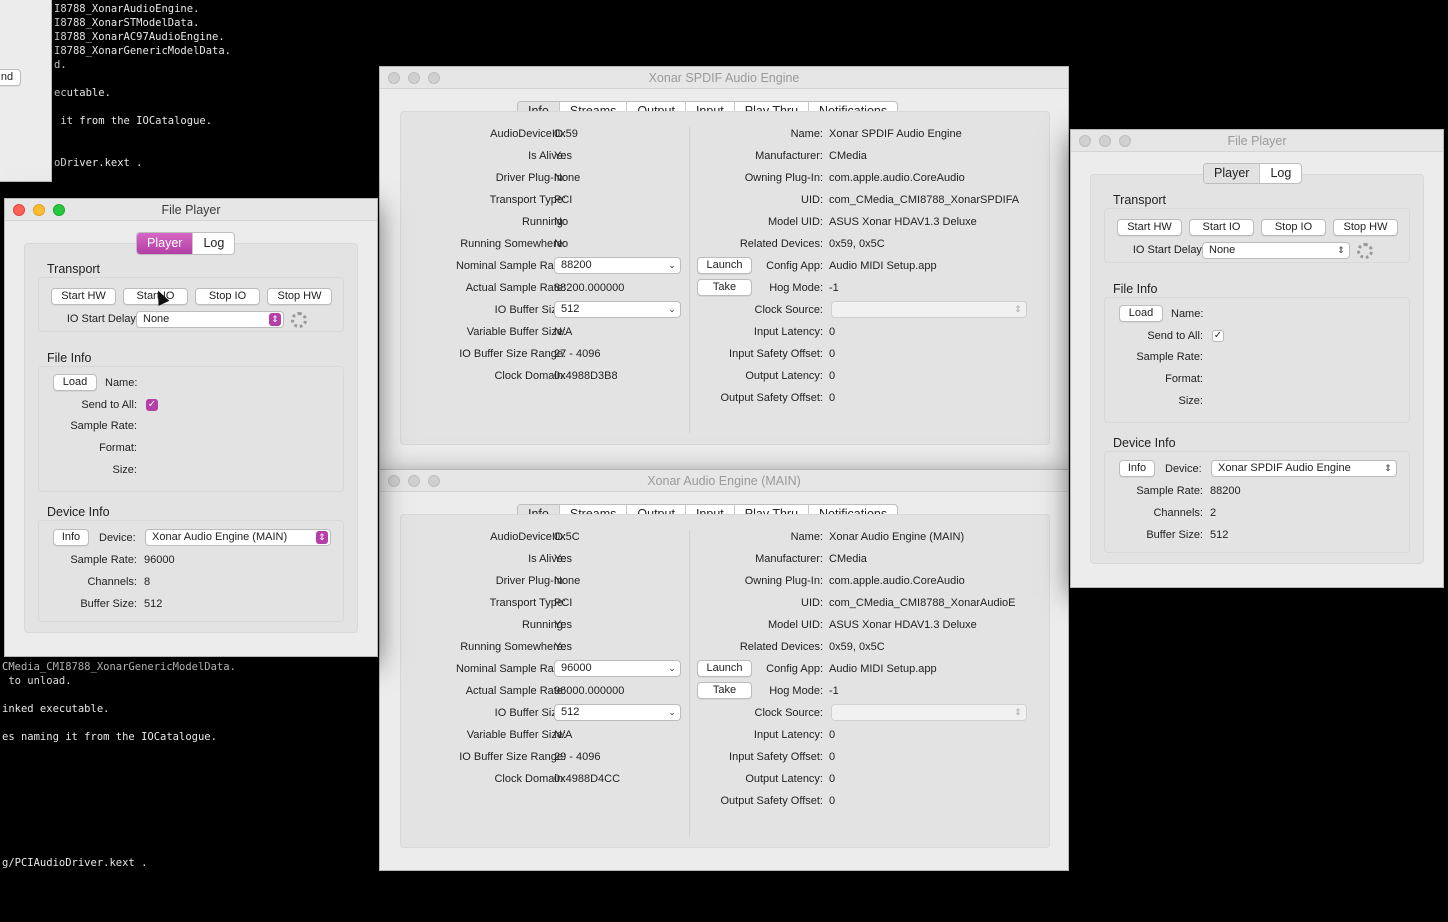 This screenshot has width=1448, height=922. Describe the element at coordinates (147, 582) in the screenshot. I see `channels-value: 8` at that location.